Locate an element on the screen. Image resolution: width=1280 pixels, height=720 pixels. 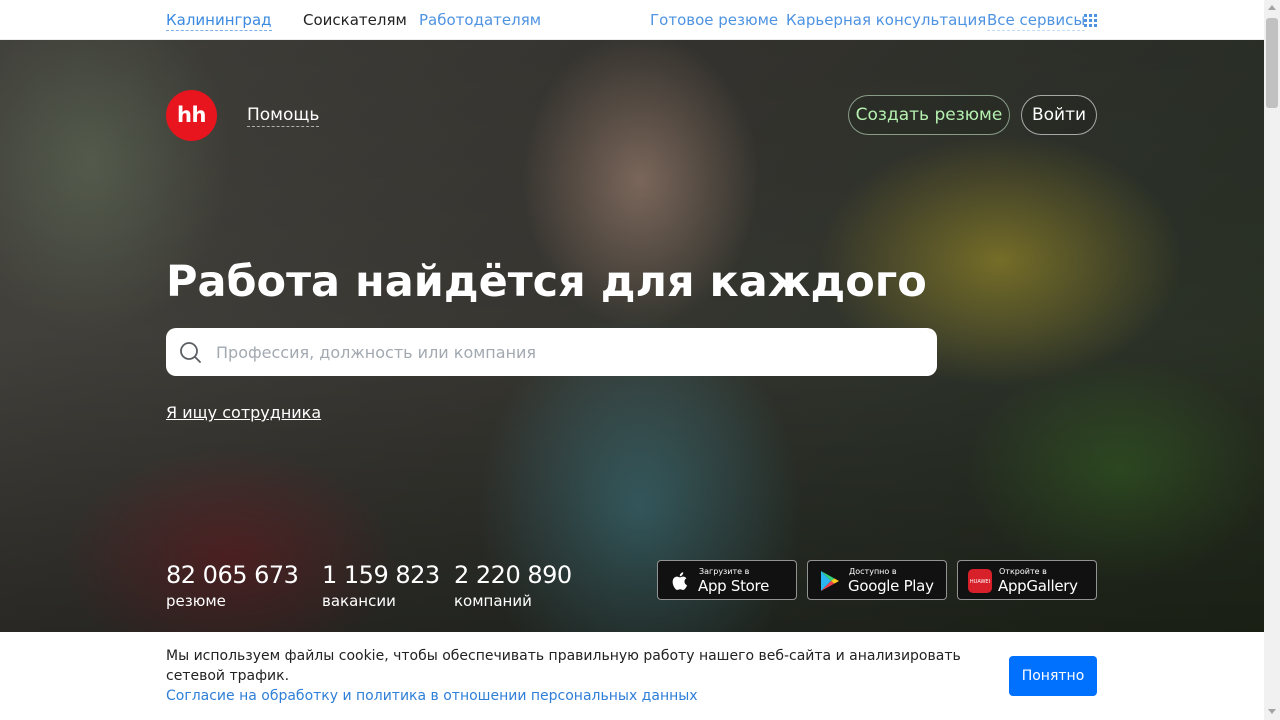
scroll-up-icon is located at coordinates (1272, 7).